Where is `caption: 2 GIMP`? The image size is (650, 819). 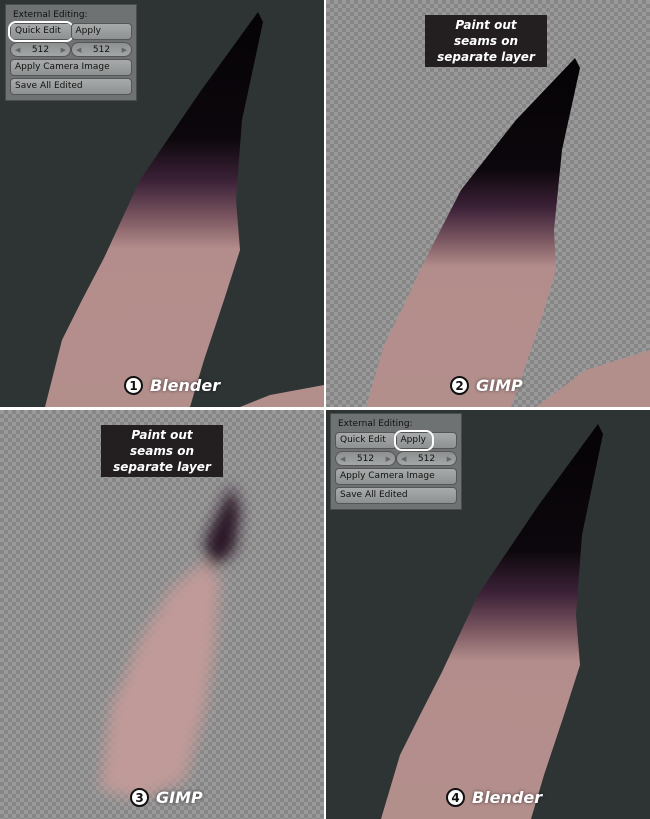 caption: 2 GIMP is located at coordinates (486, 385).